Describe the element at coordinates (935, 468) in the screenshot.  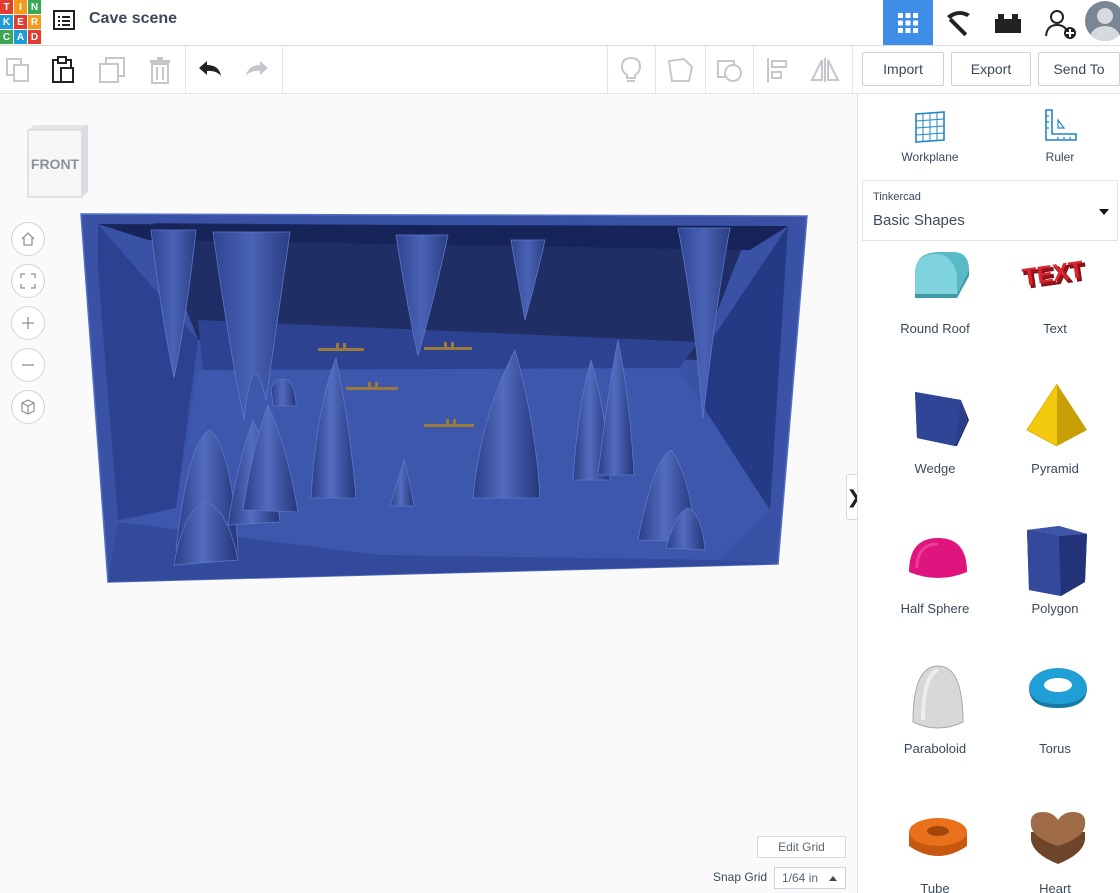
I see `shape-label: Wedge` at that location.